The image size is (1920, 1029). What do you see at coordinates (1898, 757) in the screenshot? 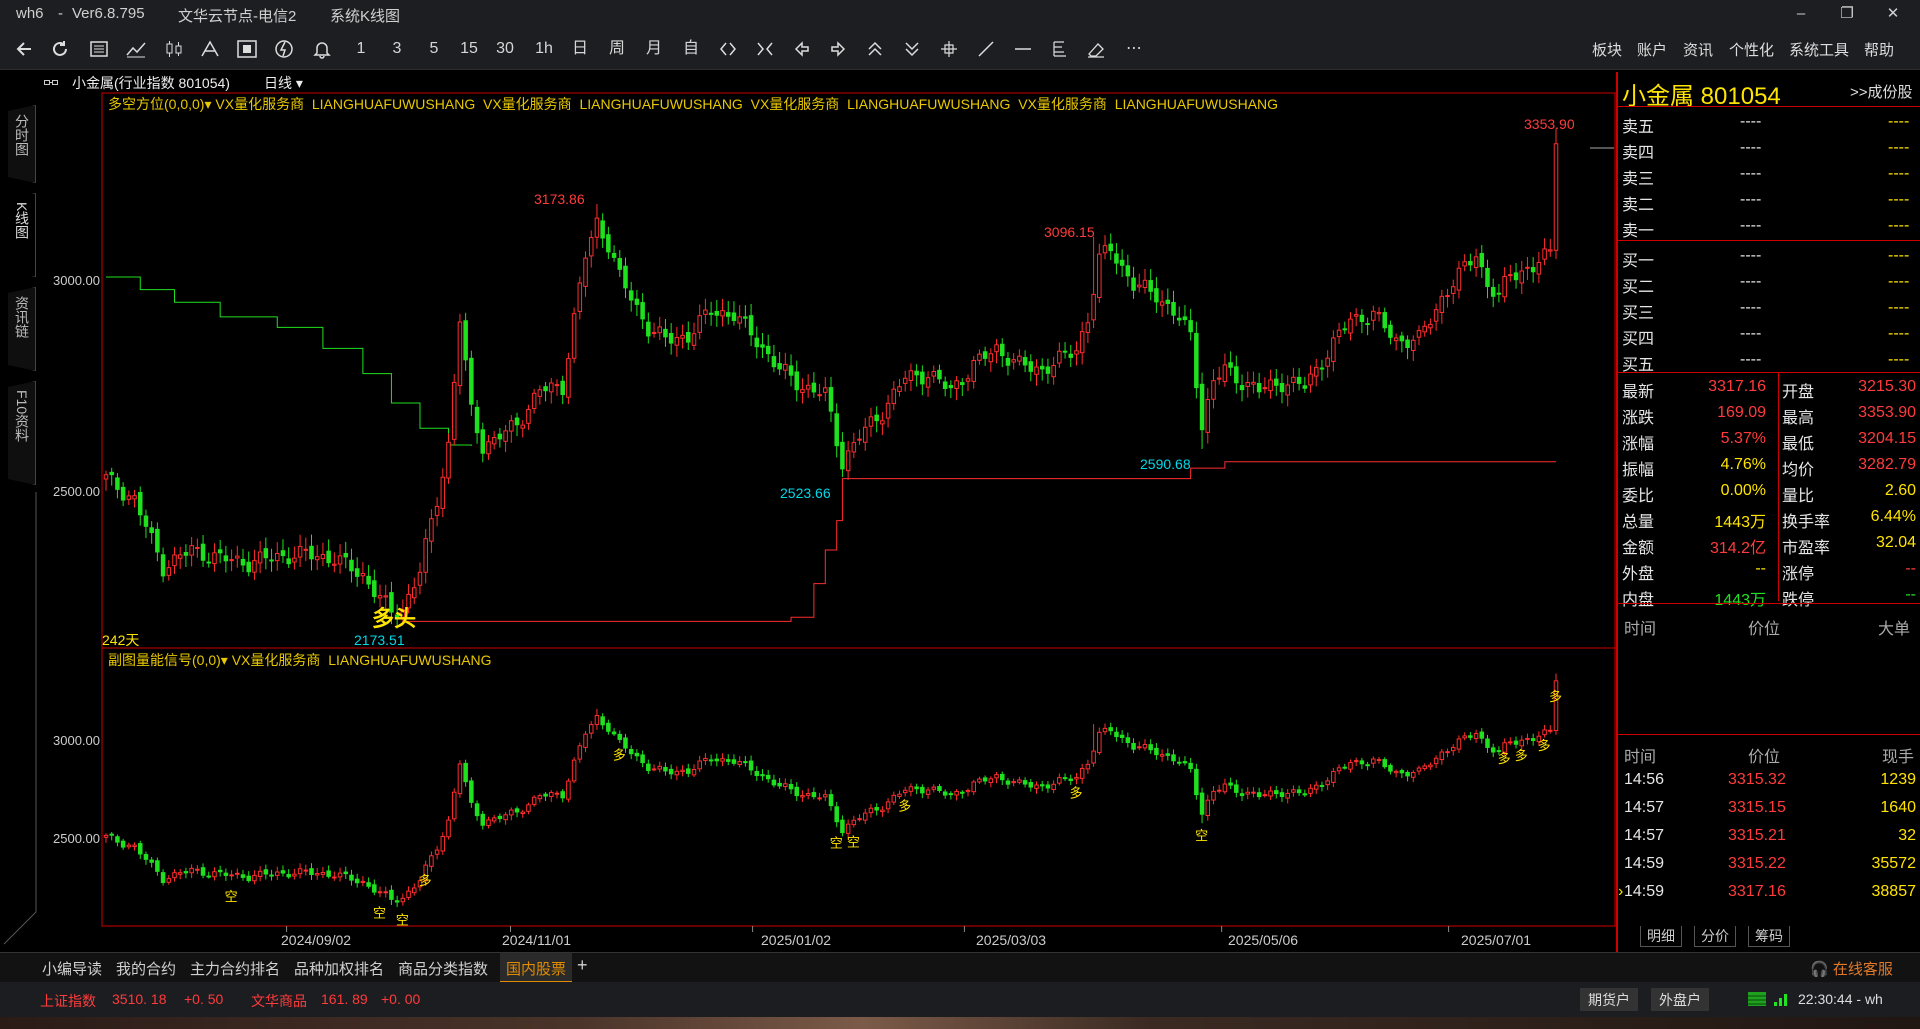
I see `col-vol: 现手` at bounding box center [1898, 757].